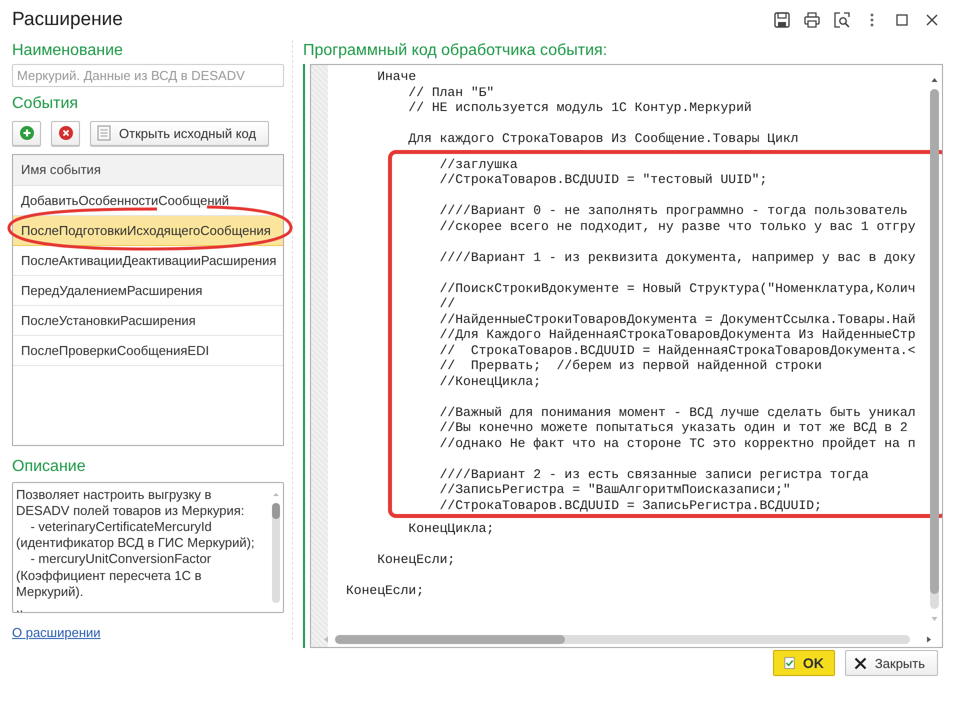 The height and width of the screenshot is (702, 955). Describe the element at coordinates (447, 304) in the screenshot. I see `code-line: //` at that location.